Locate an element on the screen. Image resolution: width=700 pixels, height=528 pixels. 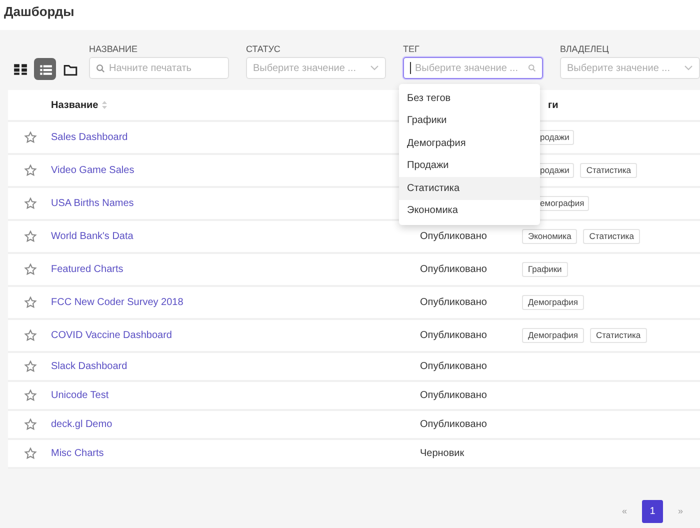
page-button: 1 is located at coordinates (652, 511).